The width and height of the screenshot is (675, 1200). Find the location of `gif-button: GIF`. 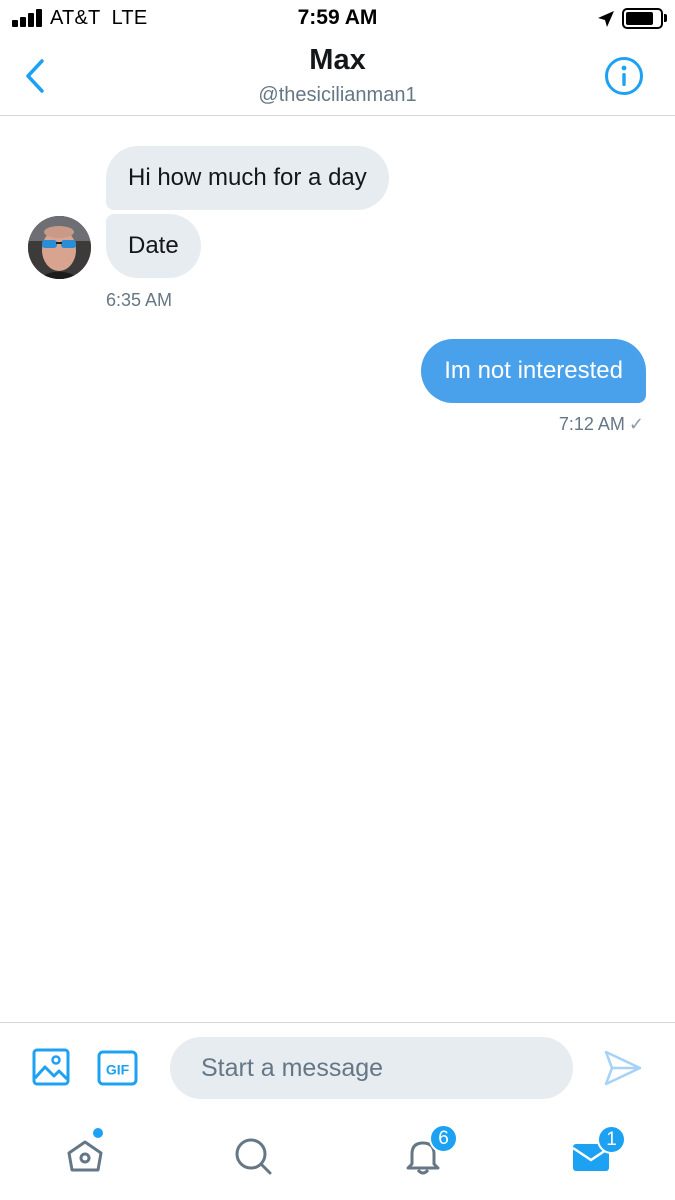

gif-button: GIF is located at coordinates (117, 1068).